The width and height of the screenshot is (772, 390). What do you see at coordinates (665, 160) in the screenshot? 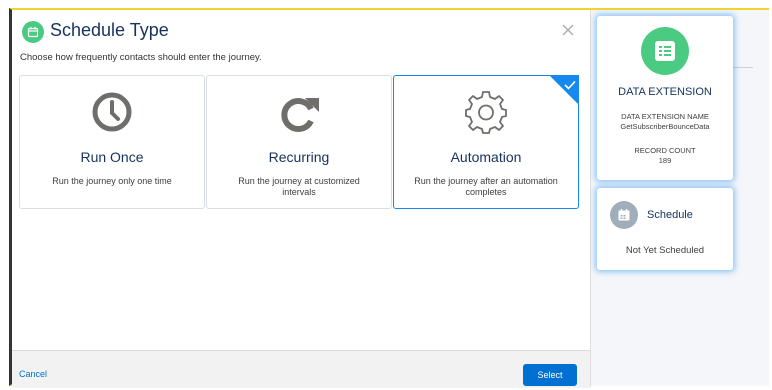
I see `record-count-value: 189` at bounding box center [665, 160].